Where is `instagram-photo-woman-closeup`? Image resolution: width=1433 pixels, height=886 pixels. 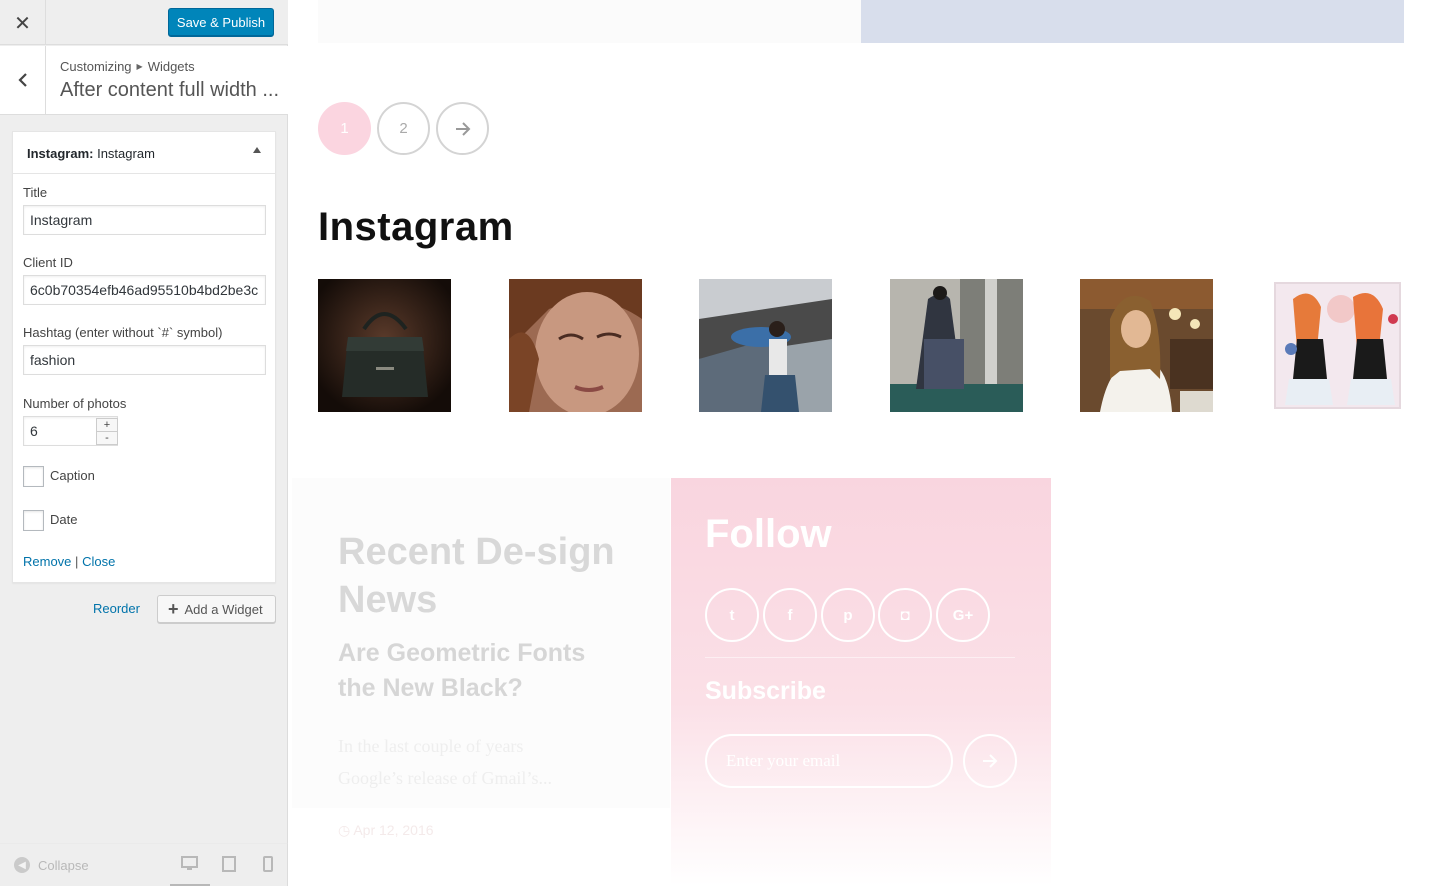
instagram-photo-woman-closeup is located at coordinates (575, 345).